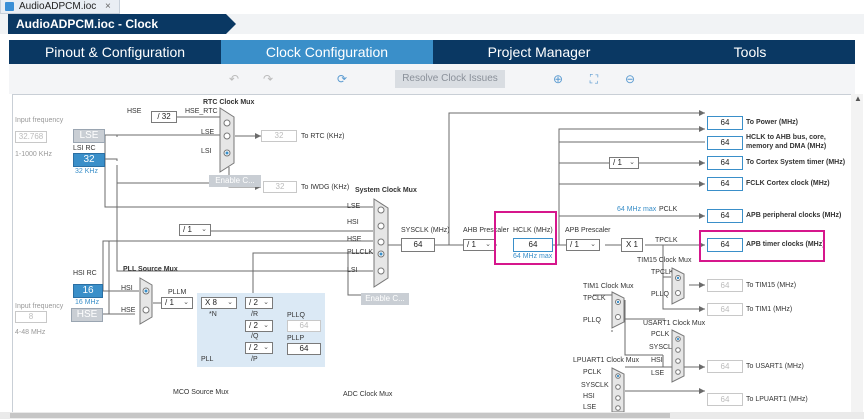 This screenshot has width=864, height=419. Describe the element at coordinates (213, 314) in the screenshot. I see `plln-label: *N` at that location.